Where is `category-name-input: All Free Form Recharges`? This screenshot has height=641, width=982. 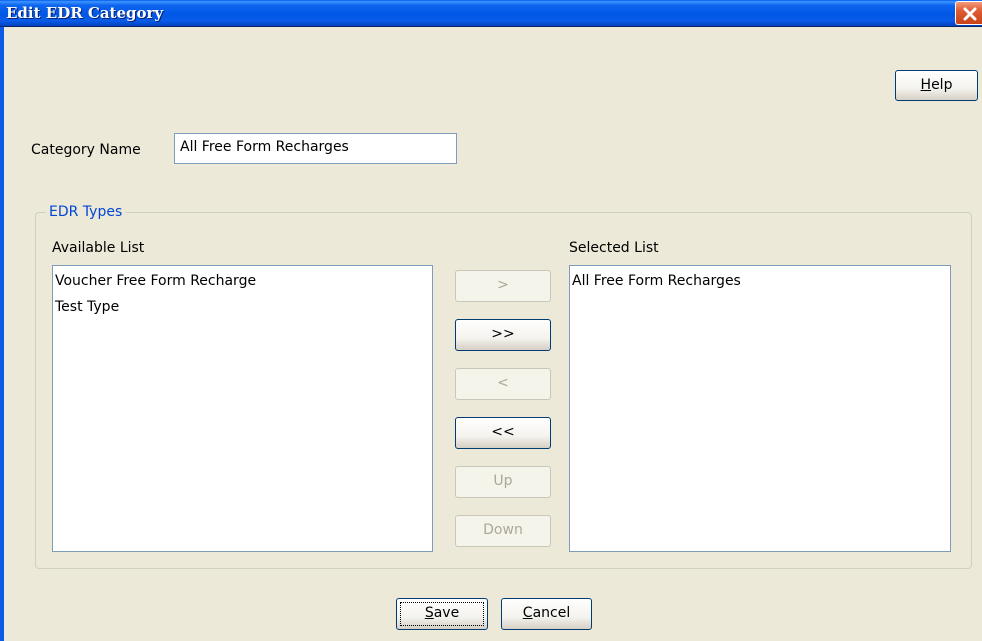
category-name-input: All Free Form Recharges is located at coordinates (315, 148).